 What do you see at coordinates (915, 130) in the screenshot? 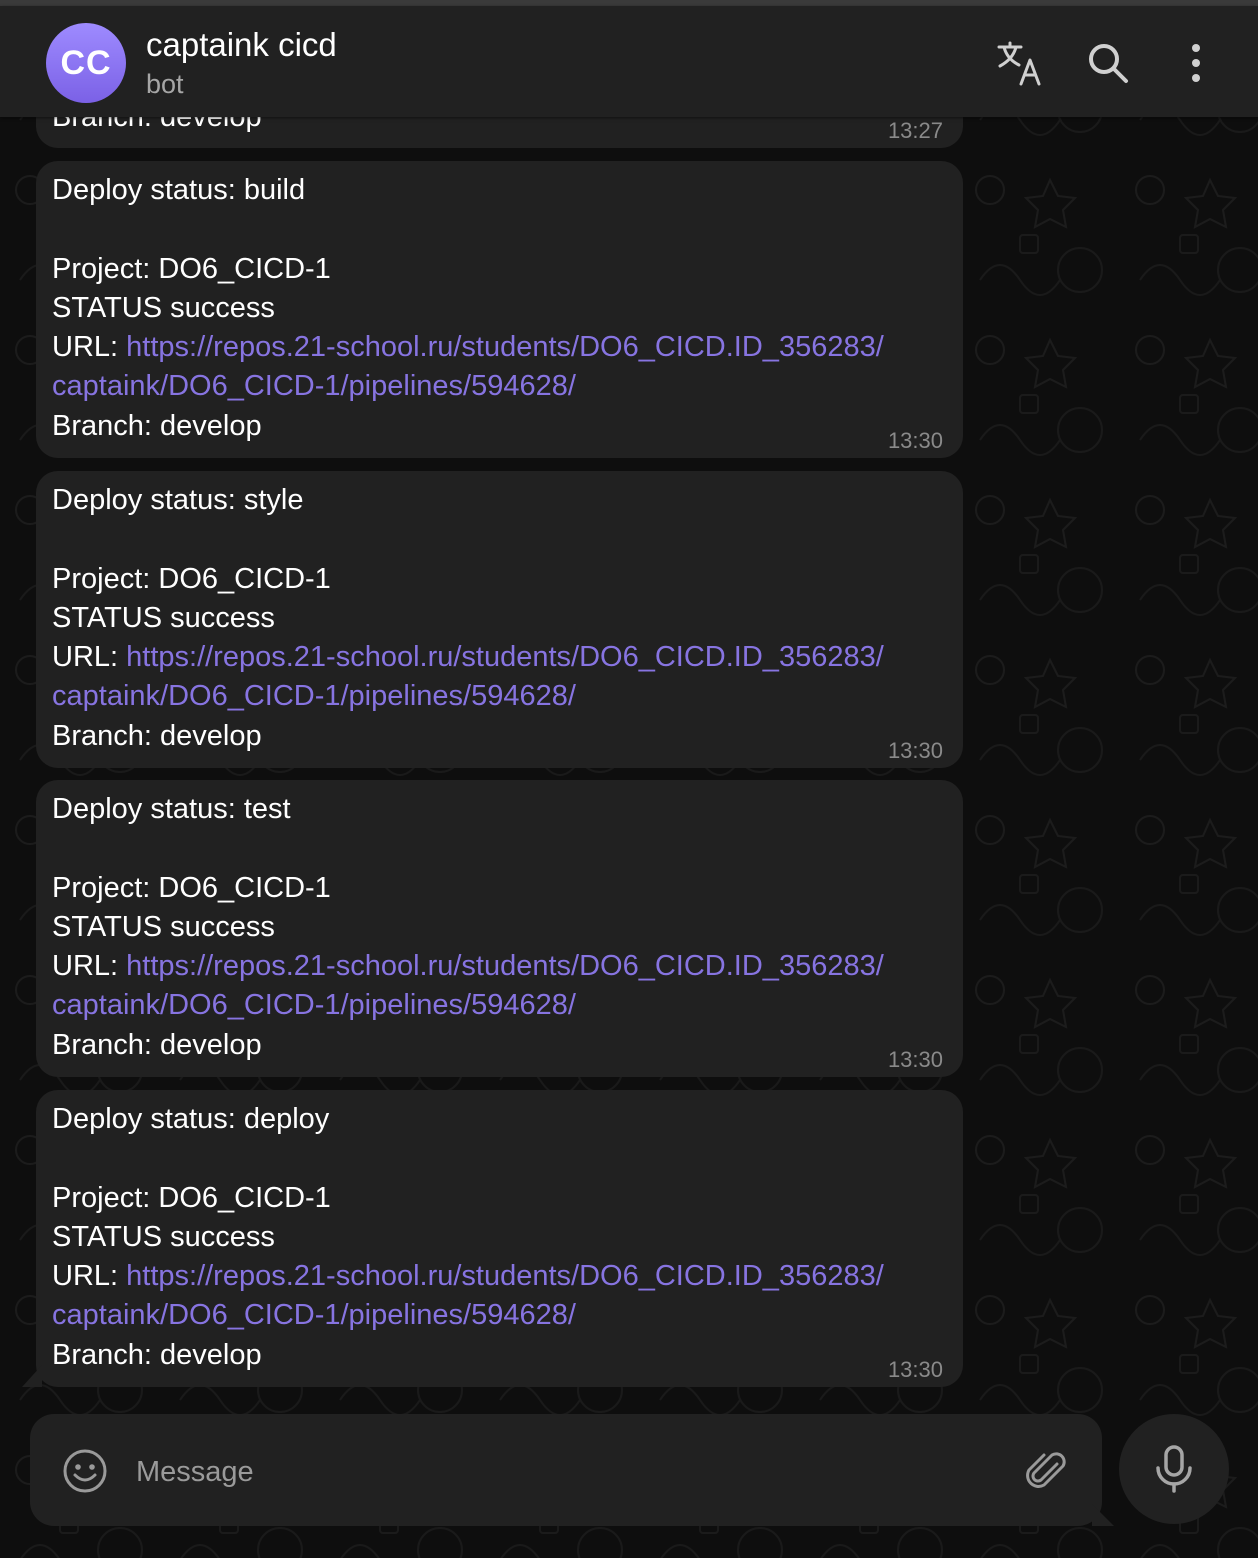
I see `message-time: 13:27` at bounding box center [915, 130].